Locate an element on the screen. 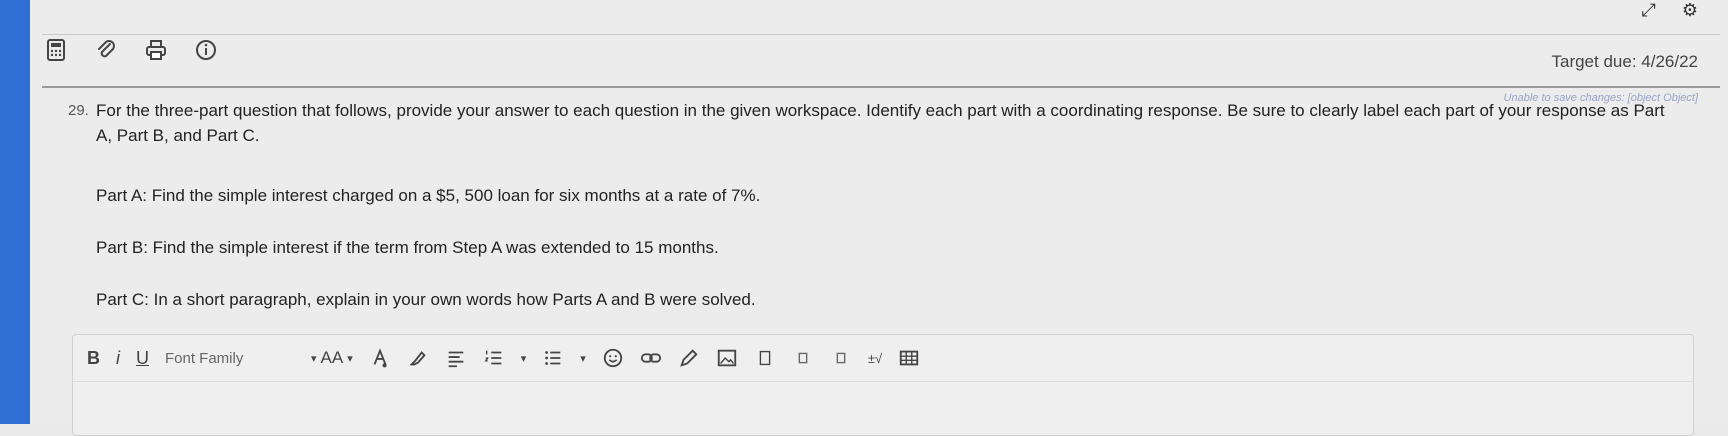 Image resolution: width=1728 pixels, height=436 pixels. math-button: ±√ is located at coordinates (875, 358).